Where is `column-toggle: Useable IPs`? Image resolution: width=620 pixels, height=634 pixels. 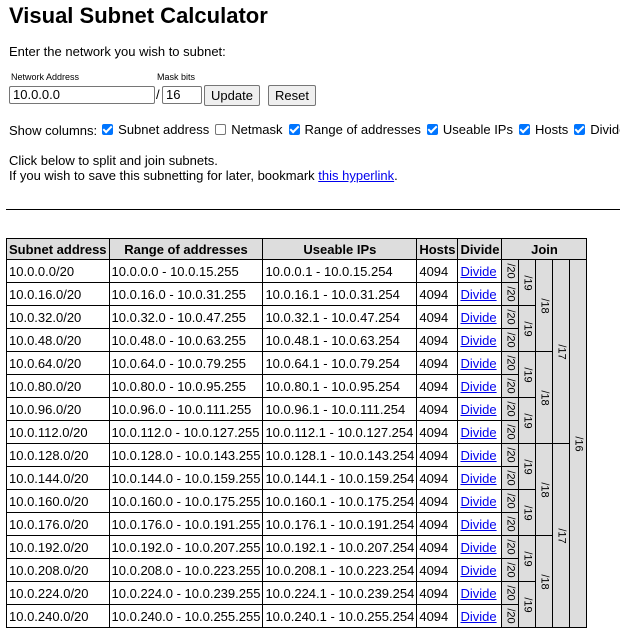
column-toggle: Useable IPs is located at coordinates (469, 129).